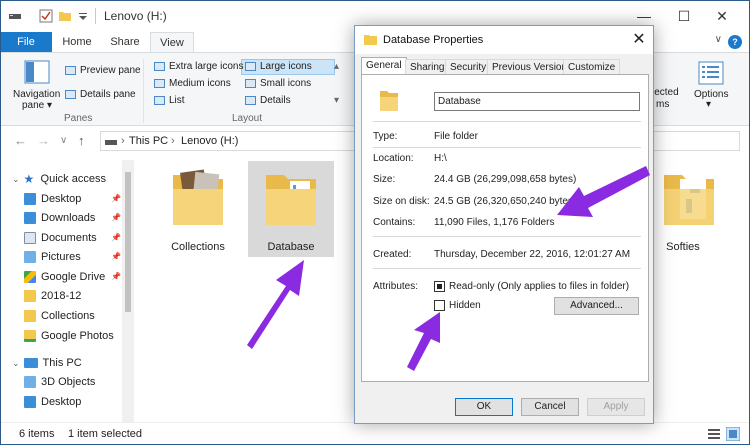 This screenshot has height=445, width=750. I want to click on file-item-database: Database, so click(291, 209).